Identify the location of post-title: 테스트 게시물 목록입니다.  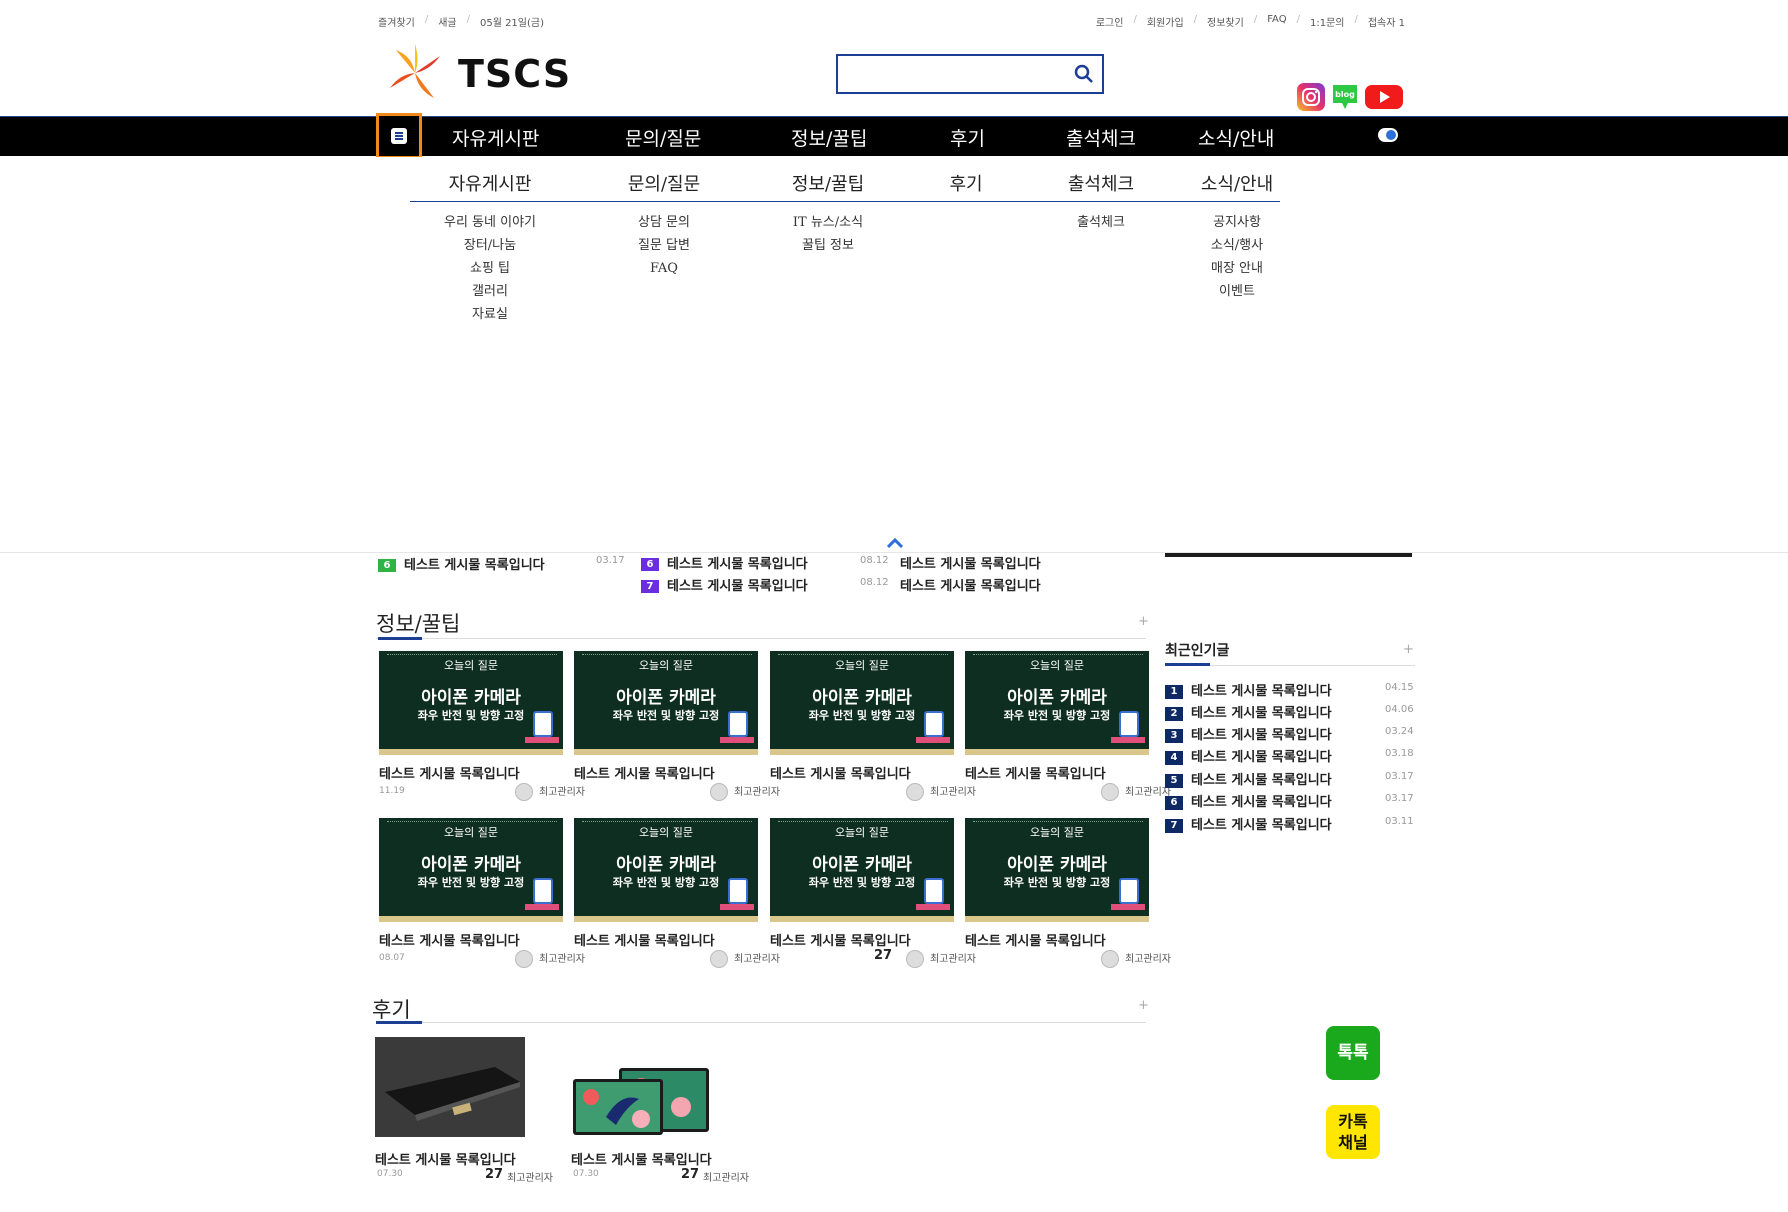
(644, 941).